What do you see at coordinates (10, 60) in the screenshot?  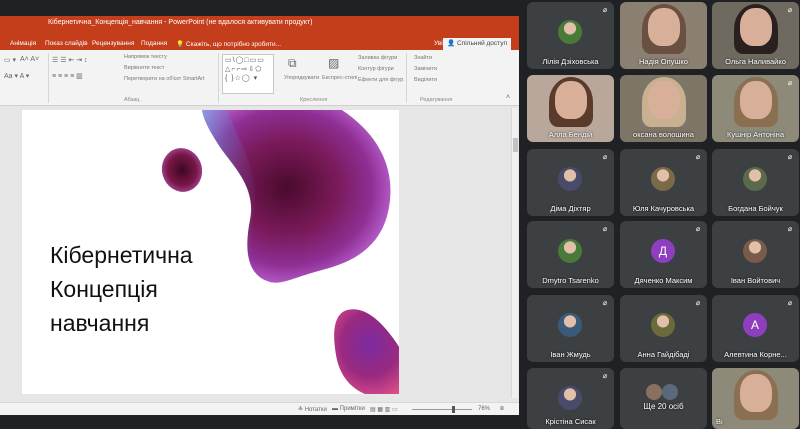 I see `font-size-box: ▭ ▾` at bounding box center [10, 60].